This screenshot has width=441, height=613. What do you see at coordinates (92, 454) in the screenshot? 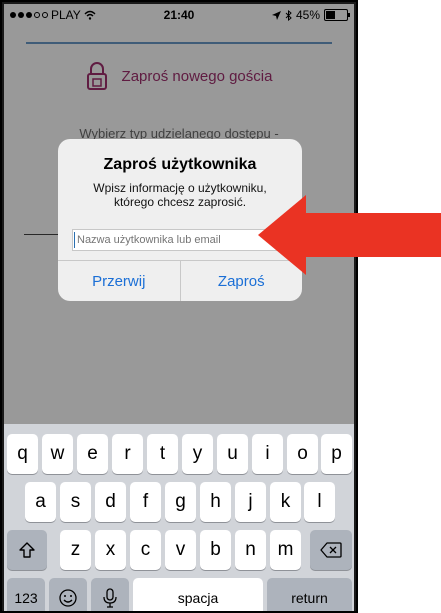
I see `key-e: e` at bounding box center [92, 454].